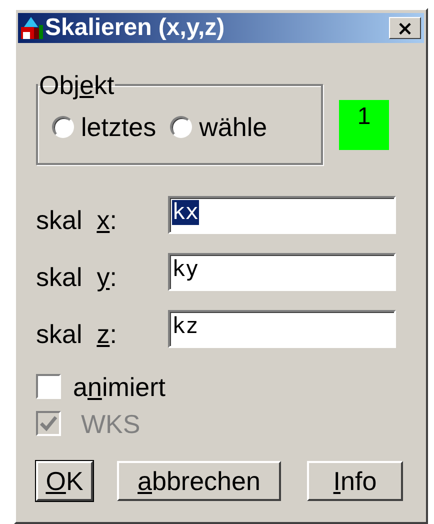 This screenshot has height=524, width=434. I want to click on radio-label: letztes, so click(118, 127).